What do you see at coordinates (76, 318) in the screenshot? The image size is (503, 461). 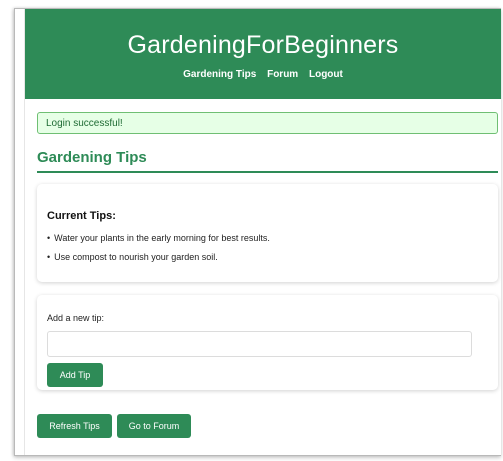 I see `add-tip-label: Add a new tip:` at bounding box center [76, 318].